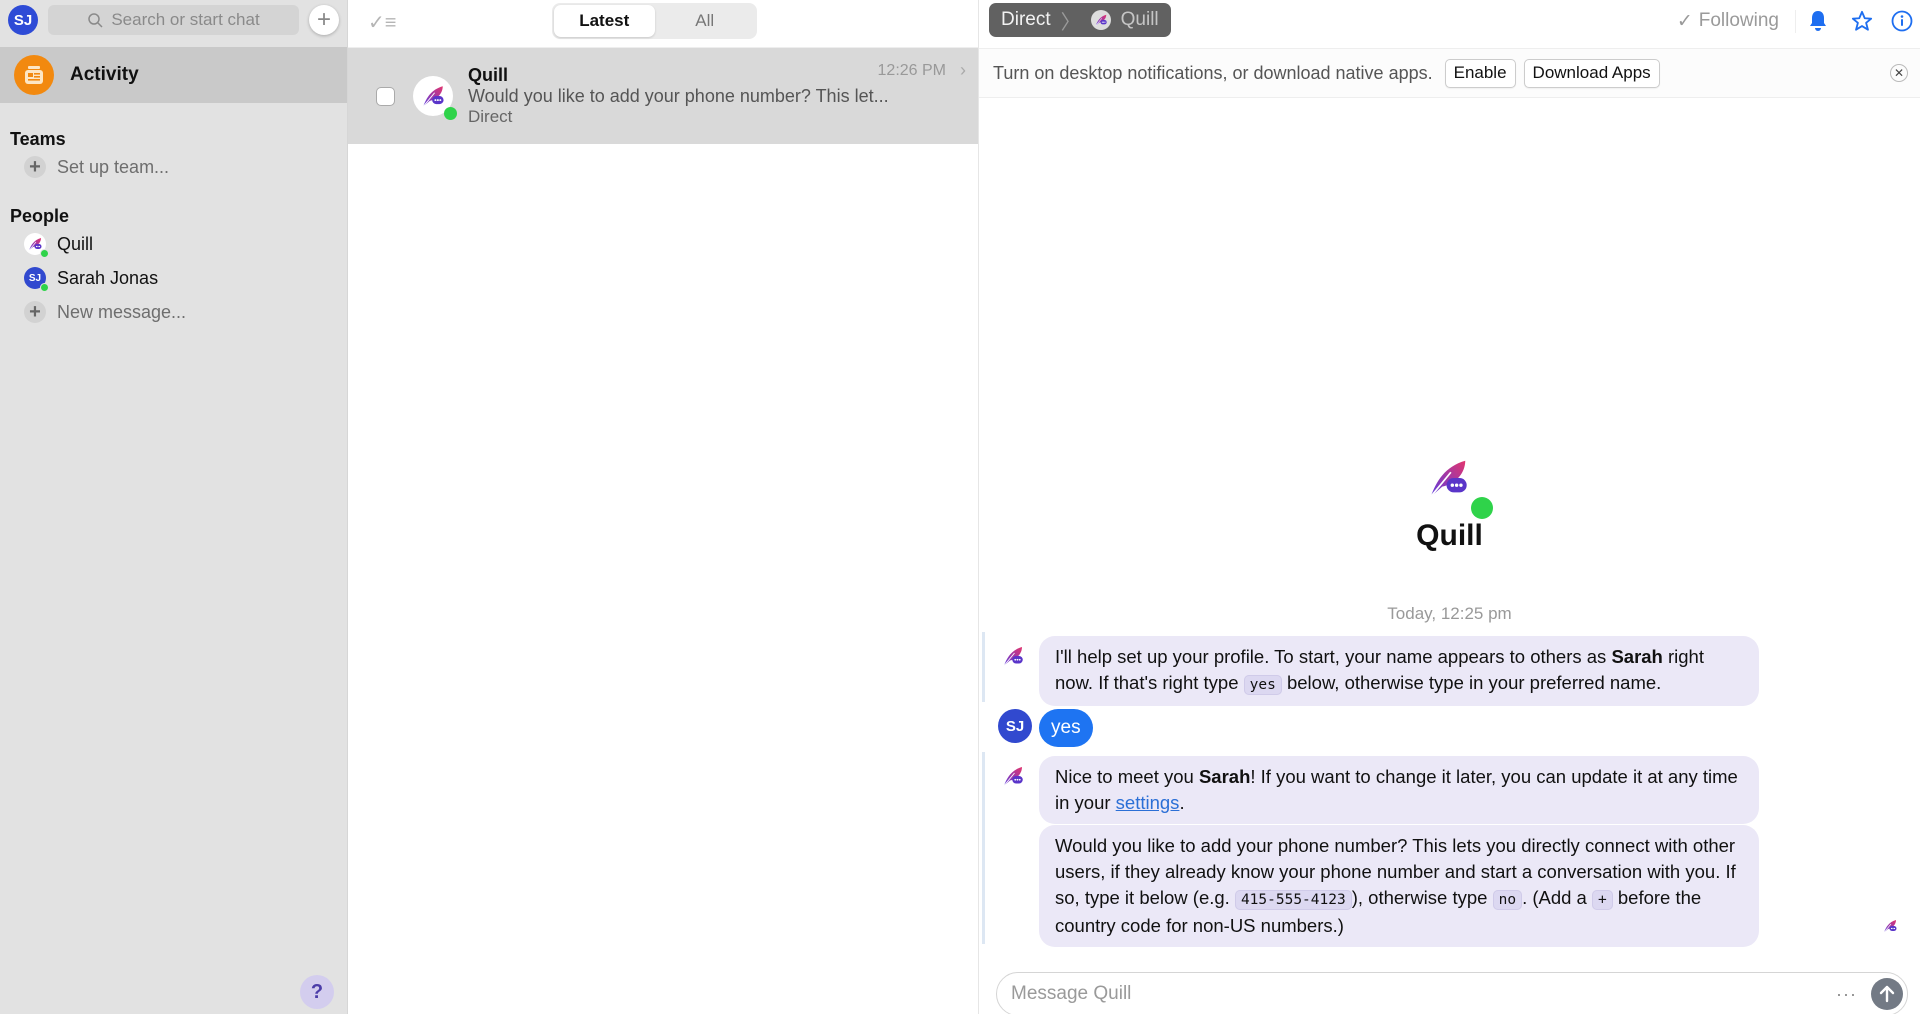  What do you see at coordinates (488, 75) in the screenshot?
I see `conversation-name: Quill` at bounding box center [488, 75].